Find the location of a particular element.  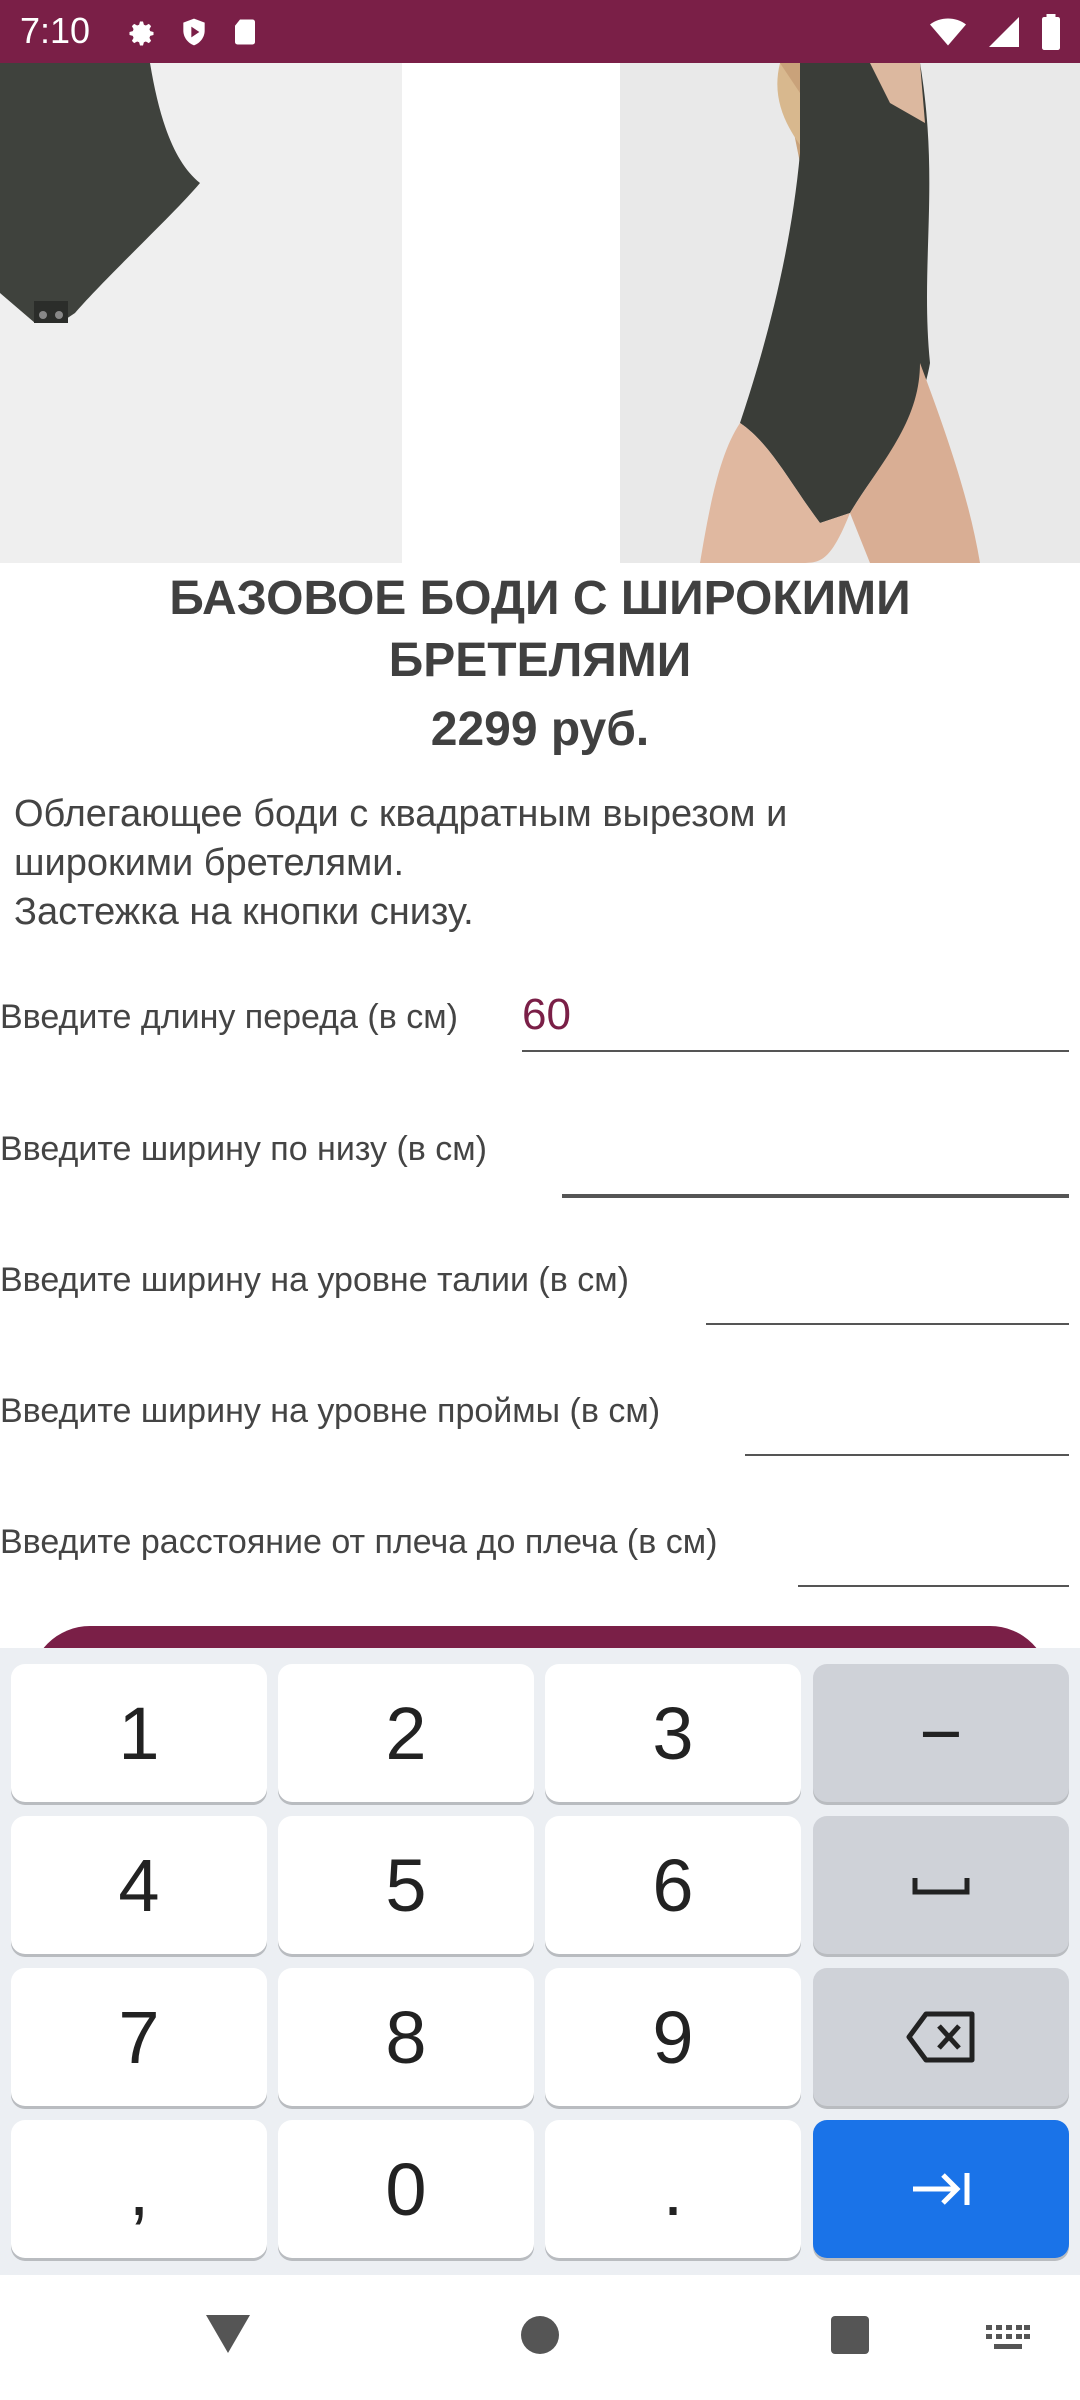

key-1: 1 is located at coordinates (139, 1733).